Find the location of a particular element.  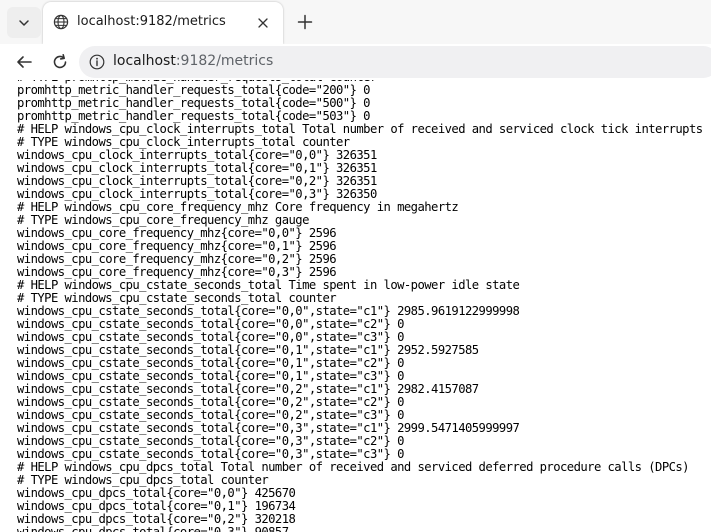

close-tab-button is located at coordinates (263, 23).